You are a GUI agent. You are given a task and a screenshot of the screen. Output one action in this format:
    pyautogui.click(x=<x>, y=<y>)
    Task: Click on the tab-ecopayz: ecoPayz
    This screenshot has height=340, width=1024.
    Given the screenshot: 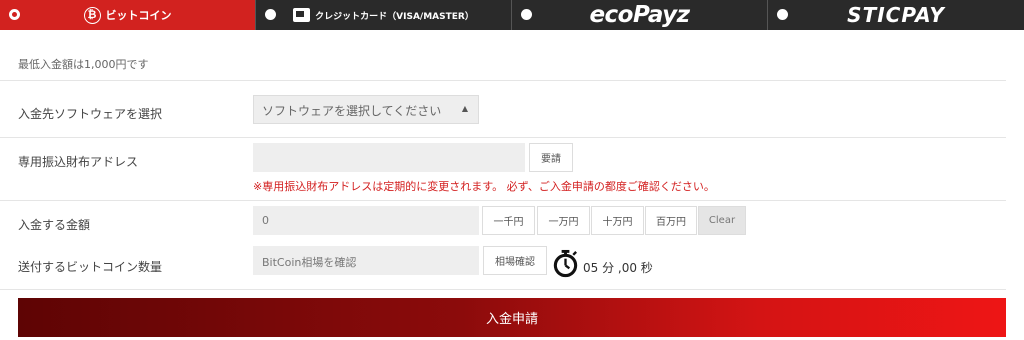 What is the action you would take?
    pyautogui.click(x=640, y=15)
    